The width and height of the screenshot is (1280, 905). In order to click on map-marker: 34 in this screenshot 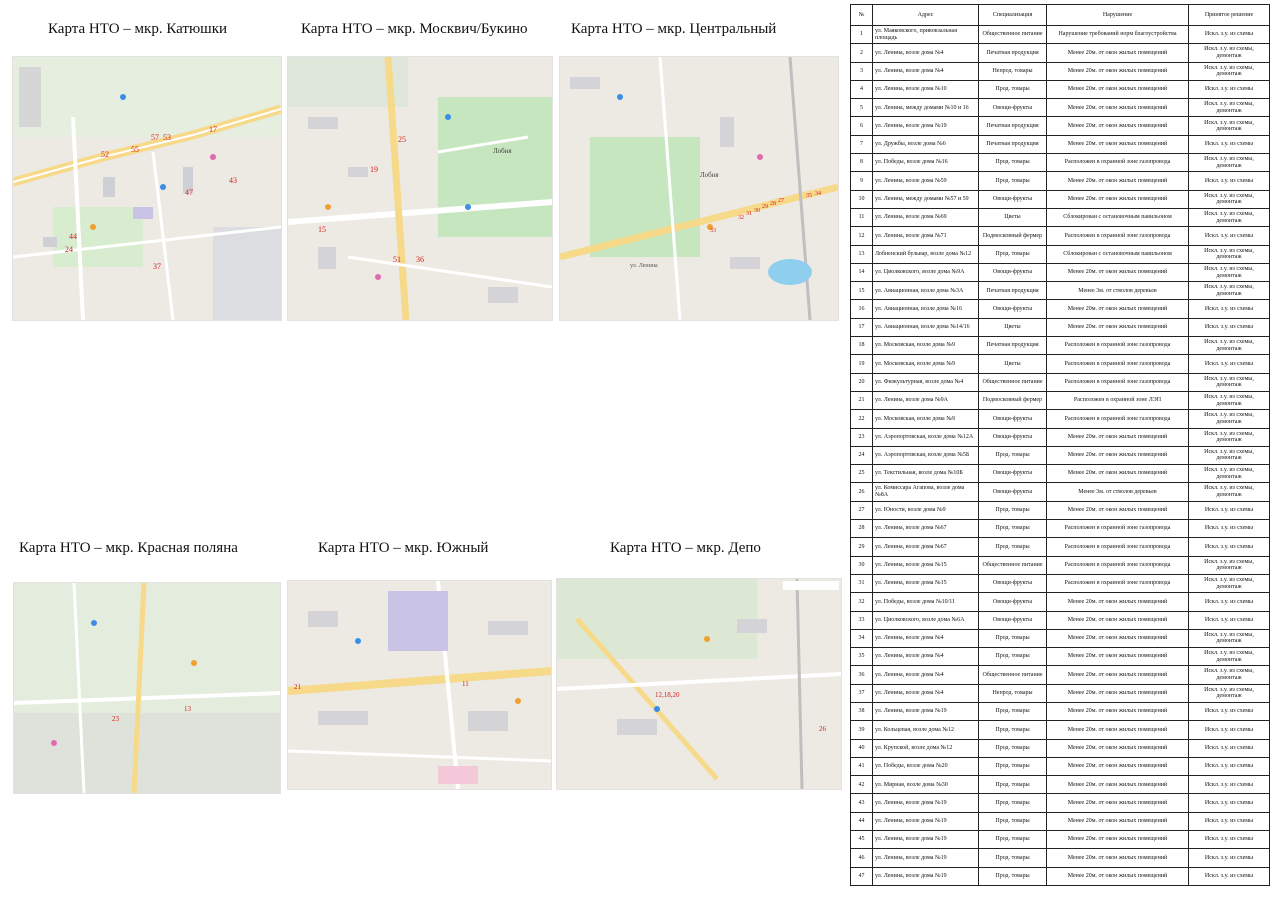, I will do `click(818, 194)`.